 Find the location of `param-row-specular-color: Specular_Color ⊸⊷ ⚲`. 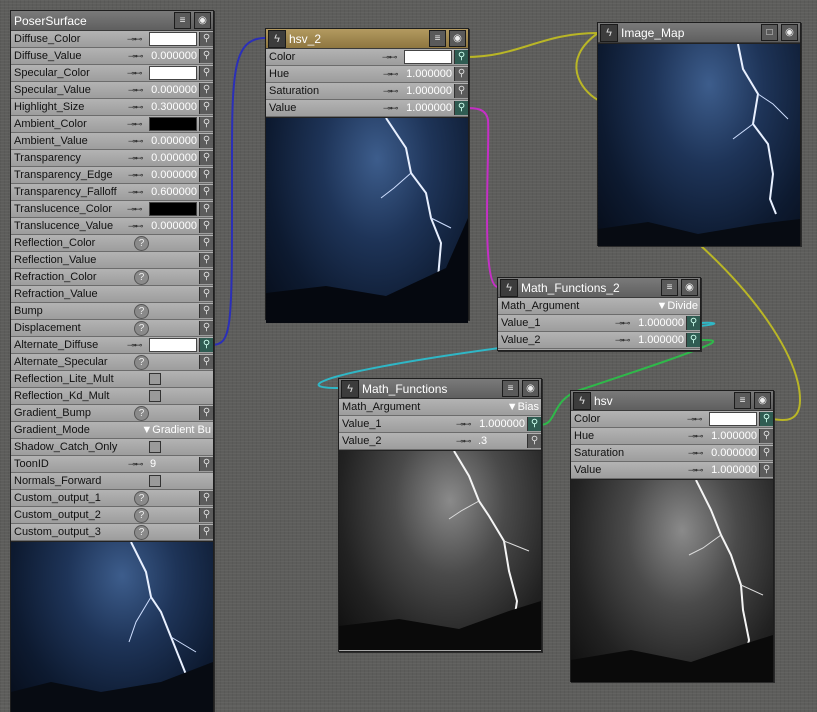

param-row-specular-color: Specular_Color ⊸⊷ ⚲ is located at coordinates (112, 73).